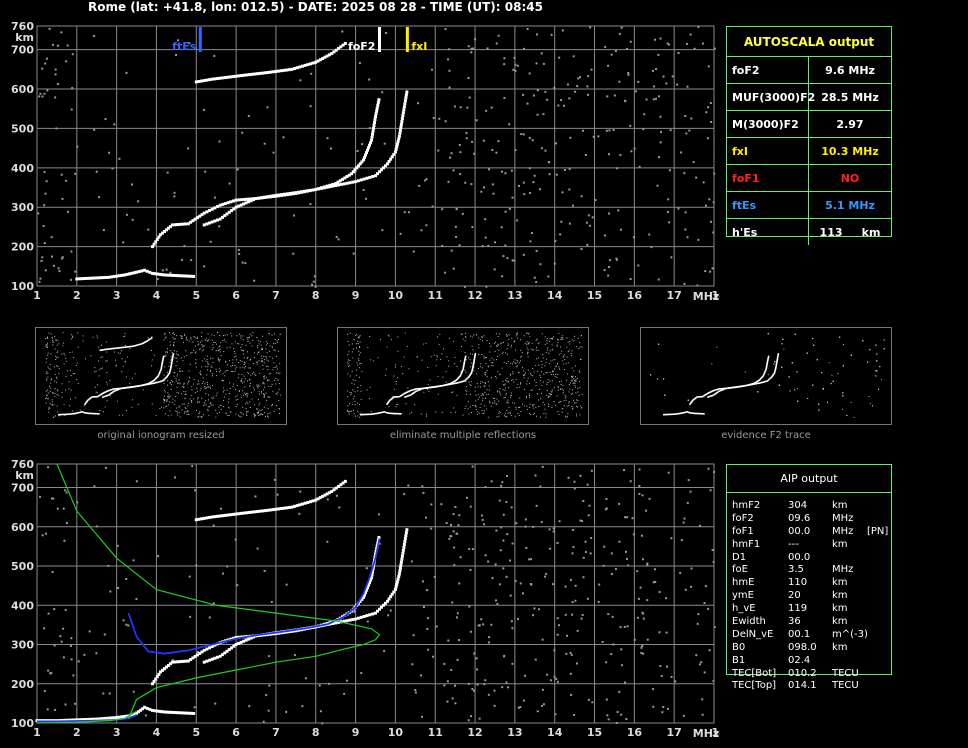 The width and height of the screenshot is (968, 748). What do you see at coordinates (850, 178) in the screenshot?
I see `autoscala-row-value: NO` at bounding box center [850, 178].